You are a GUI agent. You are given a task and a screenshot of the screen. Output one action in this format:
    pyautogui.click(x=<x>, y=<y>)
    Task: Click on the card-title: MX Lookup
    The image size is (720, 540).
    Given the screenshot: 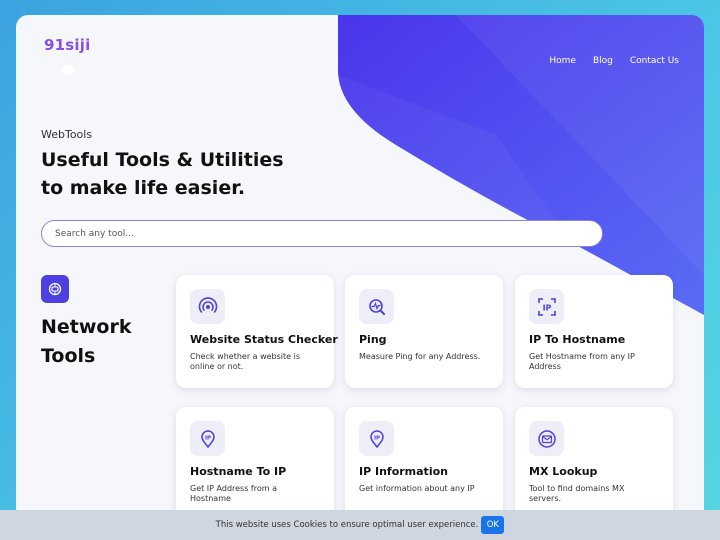 What is the action you would take?
    pyautogui.click(x=563, y=471)
    